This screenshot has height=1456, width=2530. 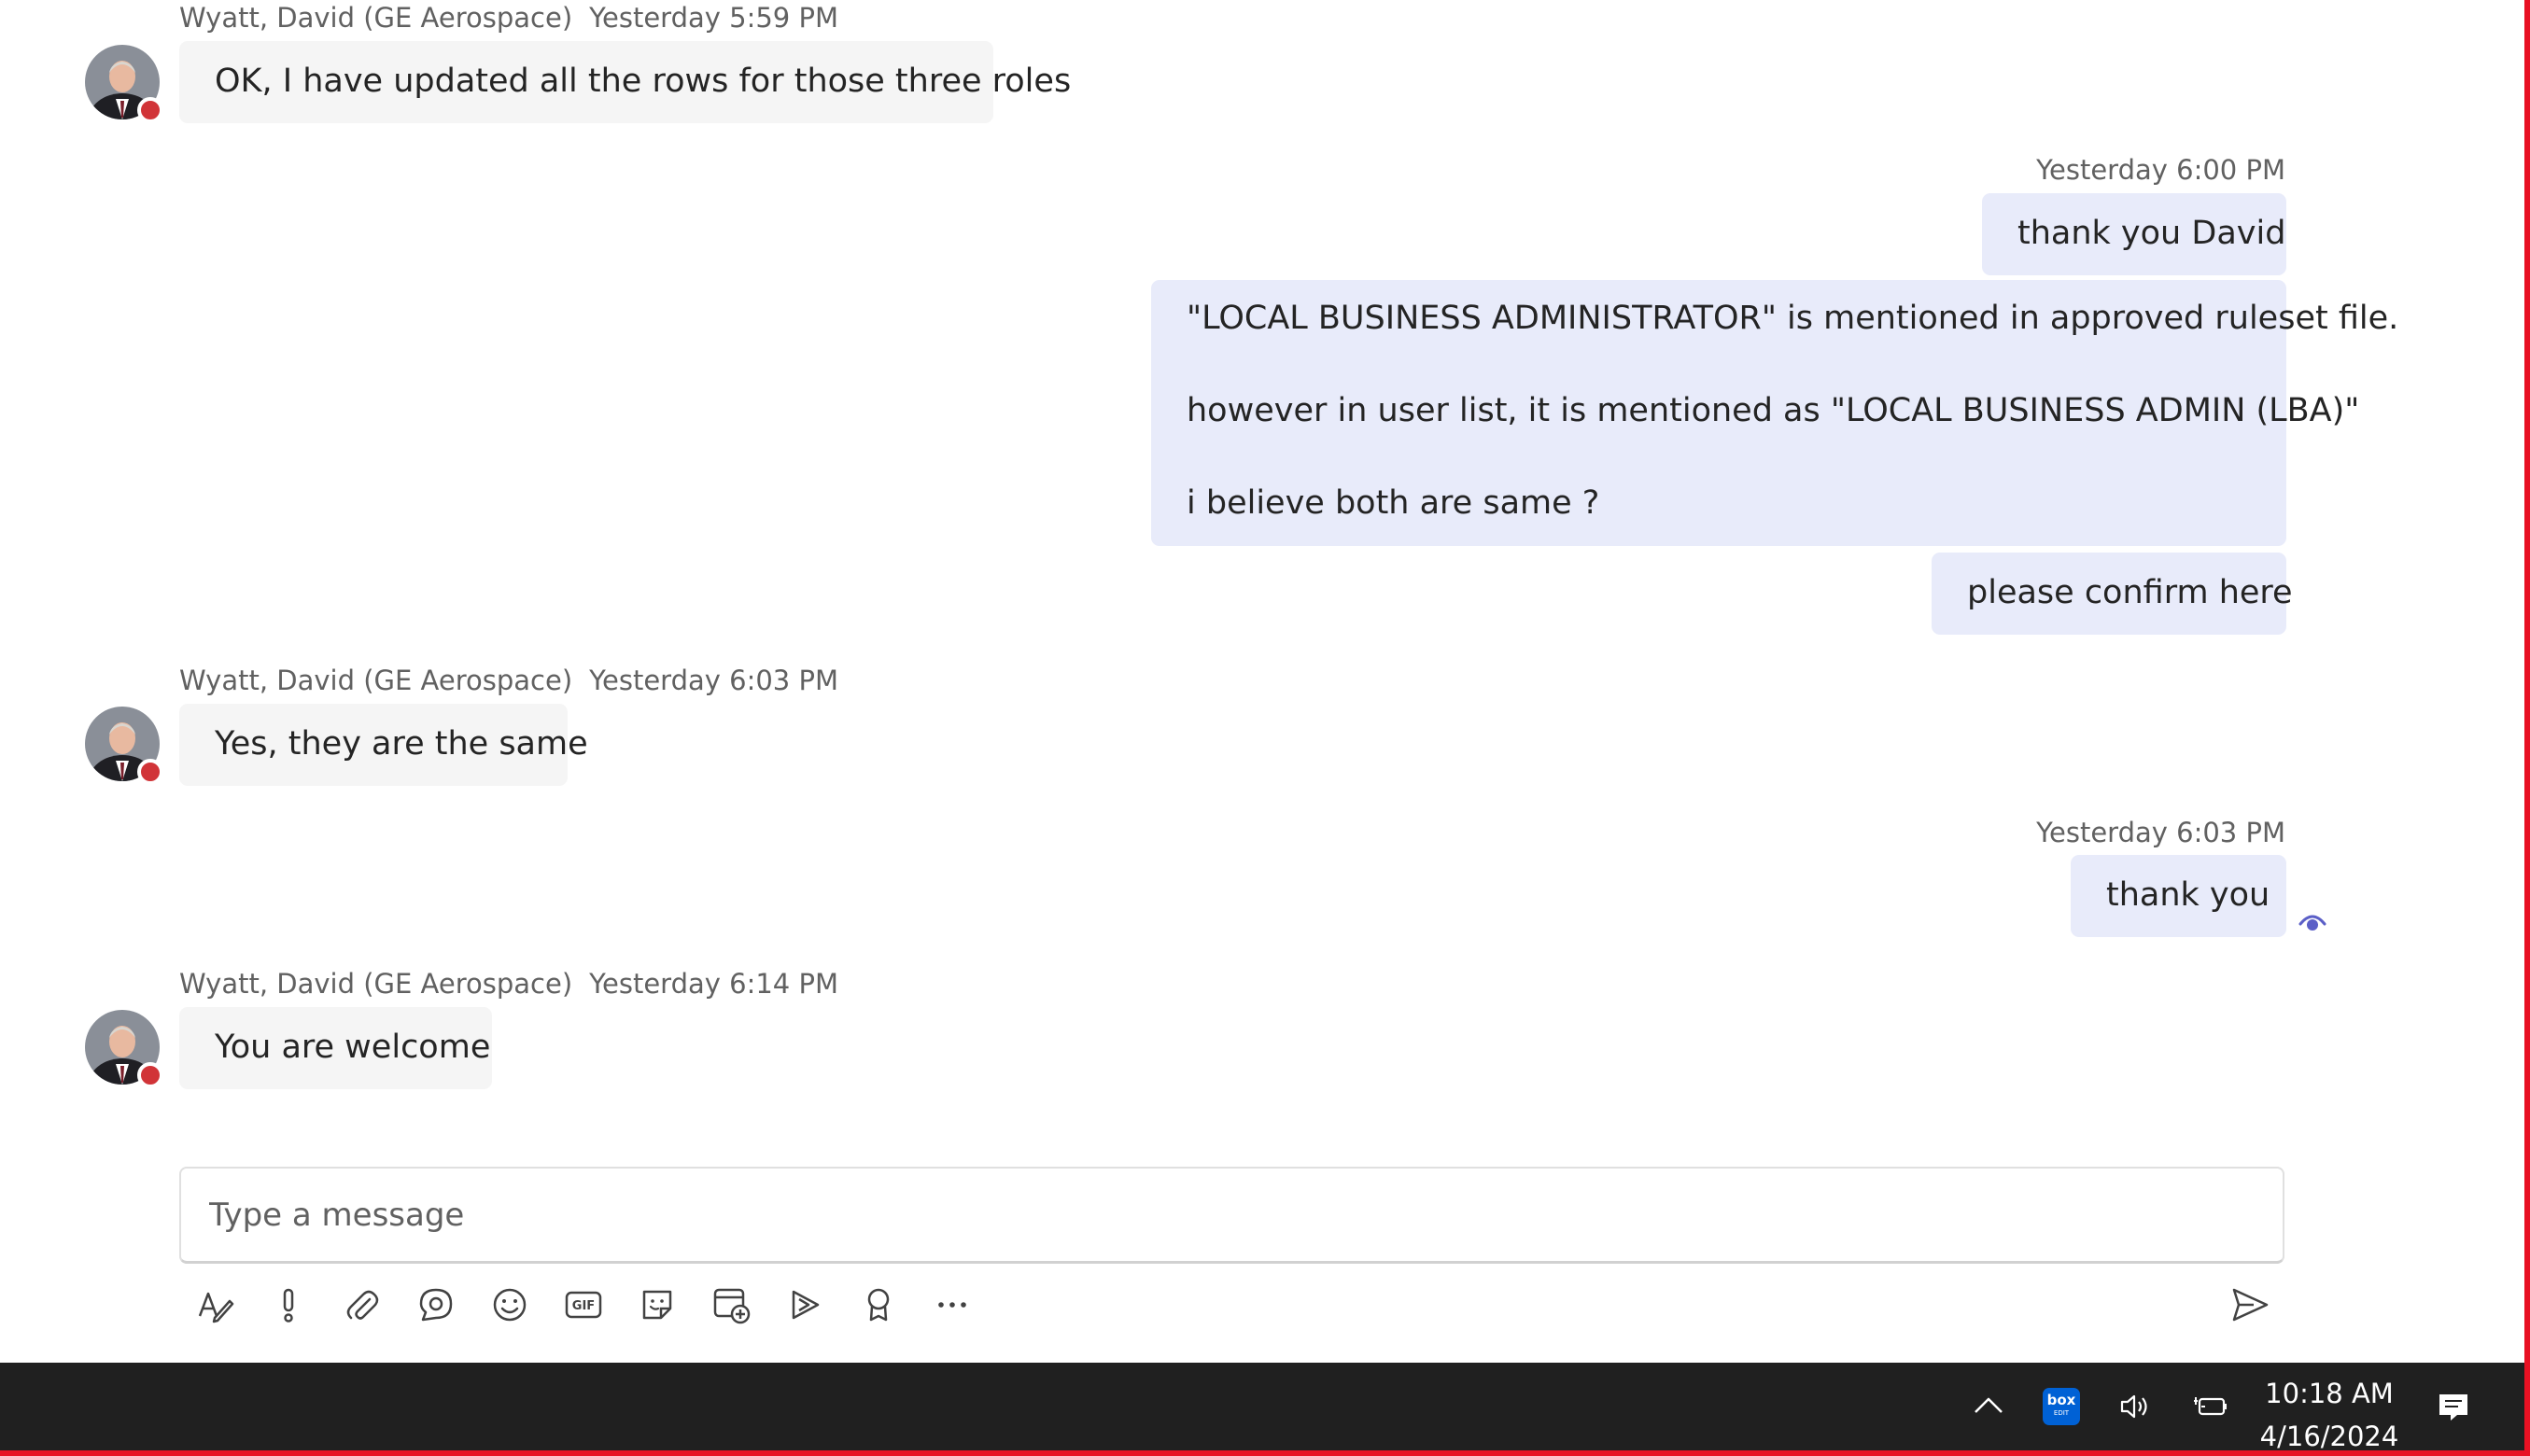 I want to click on outgoing-message-bubble: thank you, so click(x=2178, y=896).